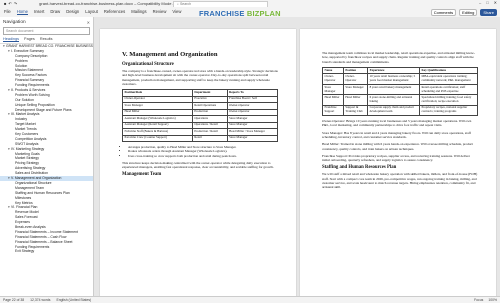 This screenshot has height=303, width=500. What do you see at coordinates (157, 138) in the screenshot?
I see `table-cell: Part-time Crew (Counter Support)` at bounding box center [157, 138].